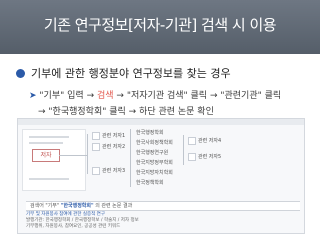 The height and width of the screenshot is (240, 320). I want to click on instruction-step2: → "한국행정학회" 클릭 → 하단 관련 논문 확인, so click(126, 112).